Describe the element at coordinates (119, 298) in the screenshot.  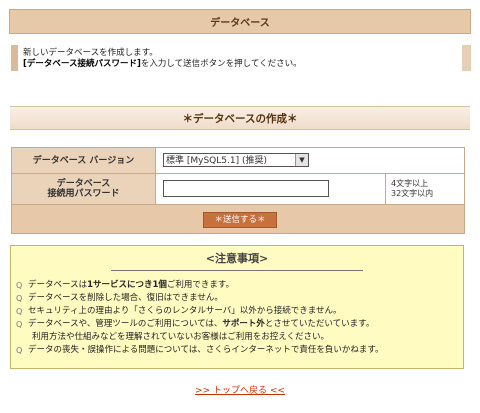
I see `notice-item: Q データベースを削除した場合、復旧はできません。` at that location.